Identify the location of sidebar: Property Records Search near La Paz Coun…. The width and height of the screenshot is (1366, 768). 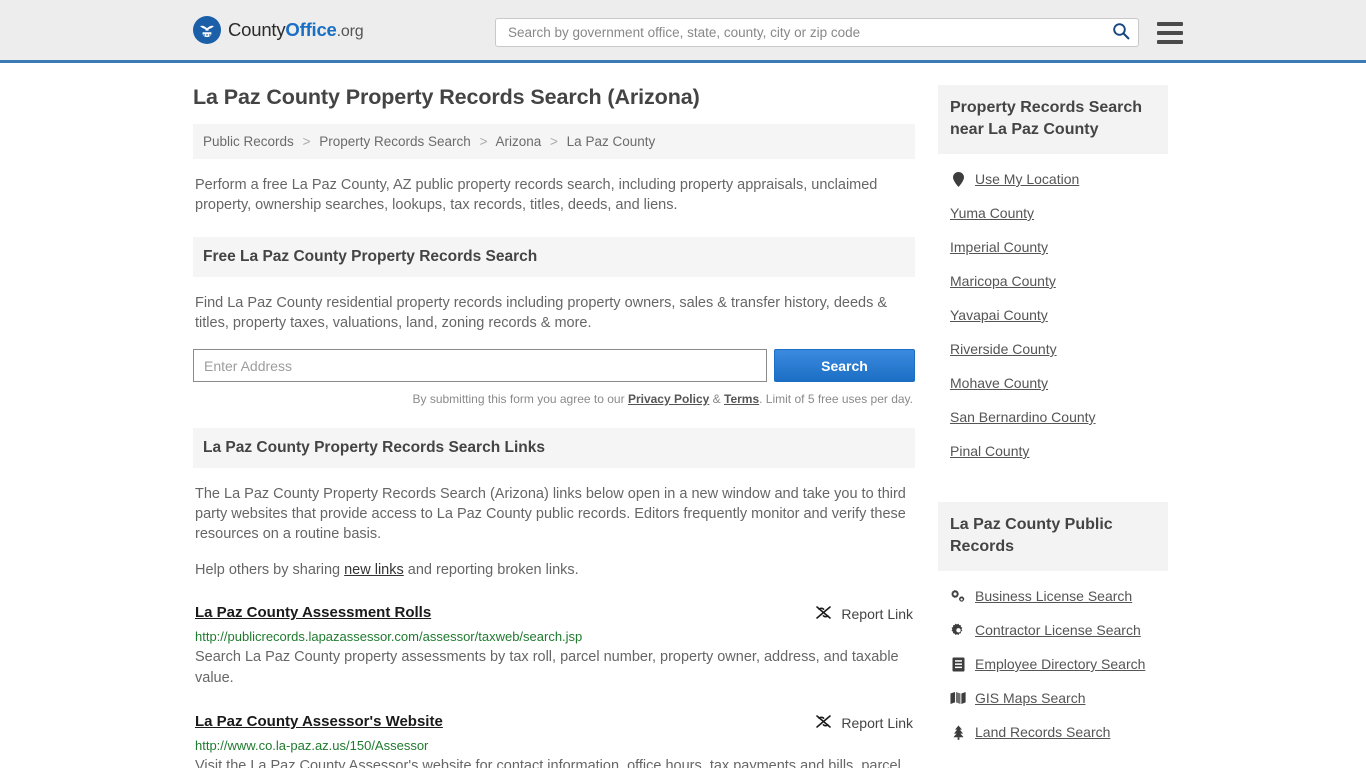
(1053, 426).